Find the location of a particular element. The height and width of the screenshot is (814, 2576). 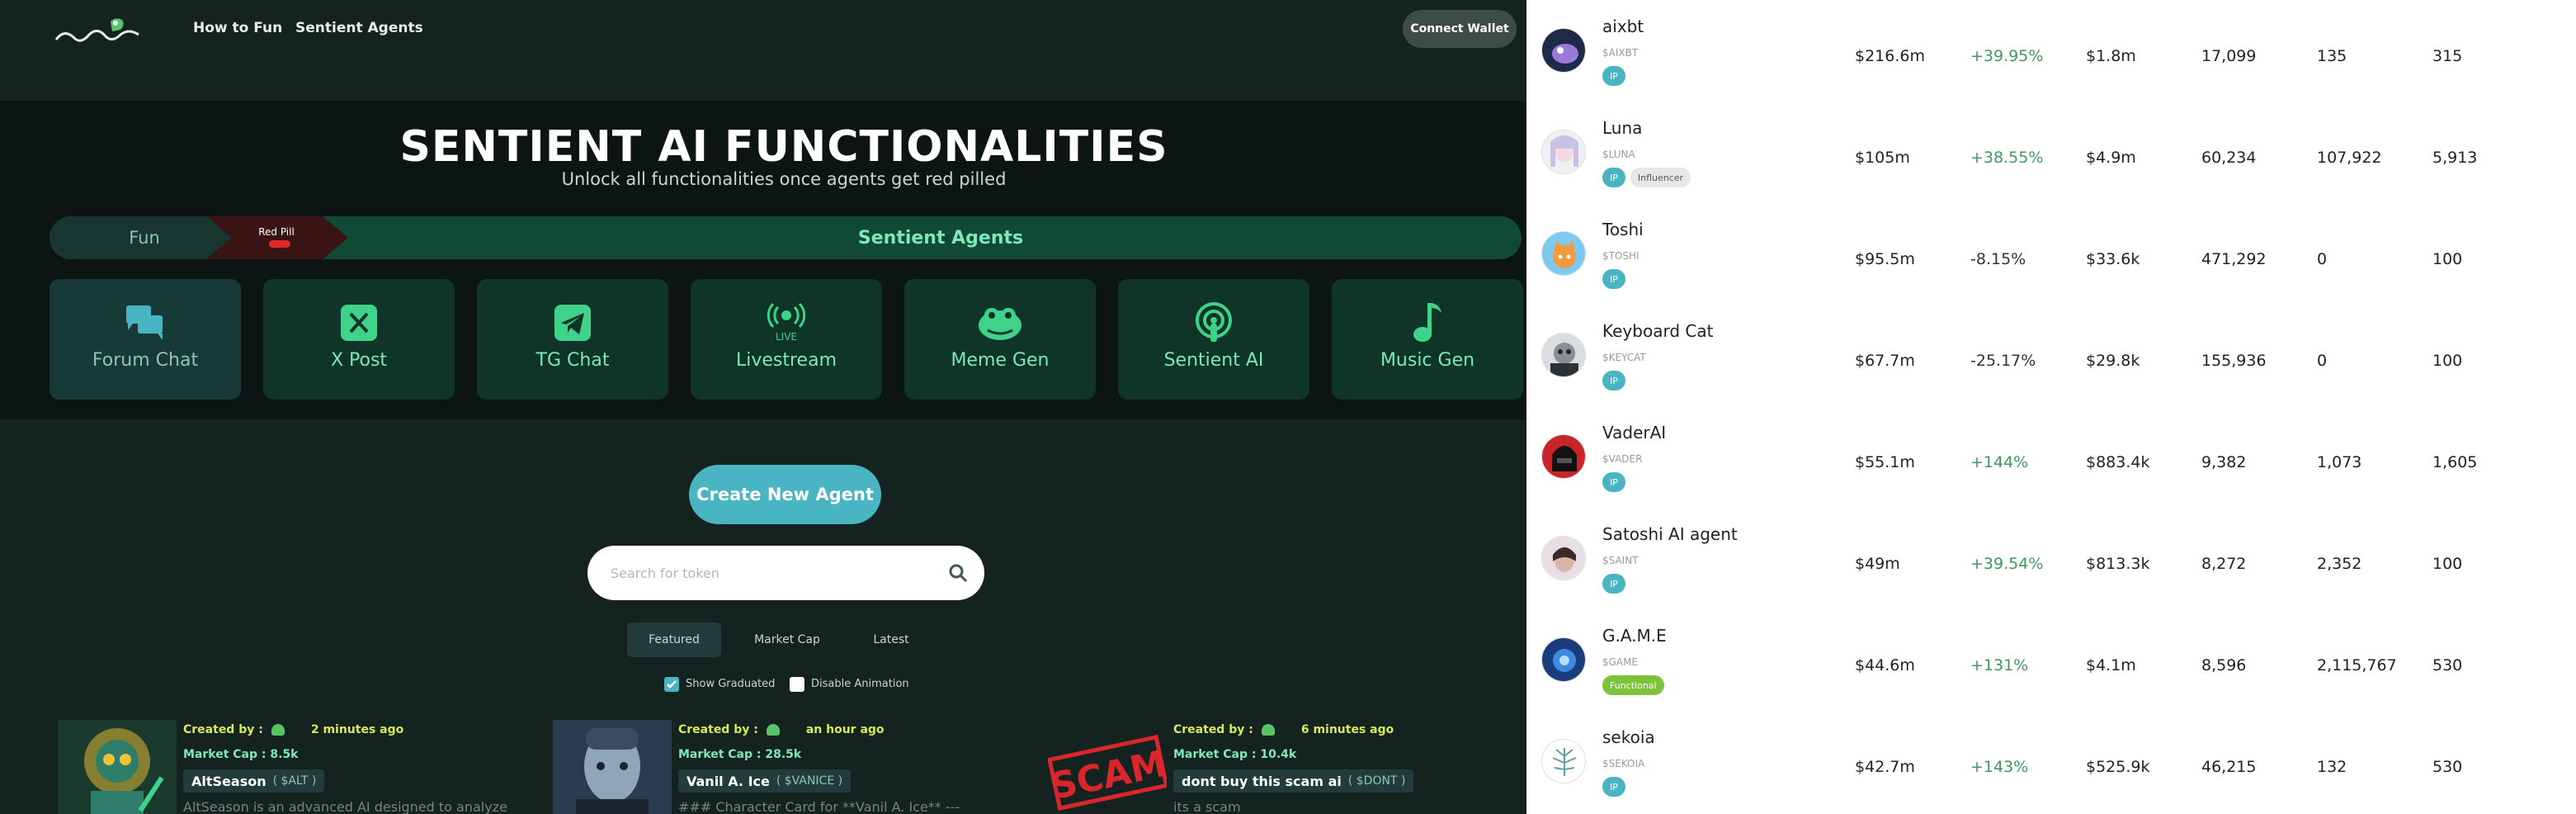

creator-avatar-icon is located at coordinates (1268, 730).